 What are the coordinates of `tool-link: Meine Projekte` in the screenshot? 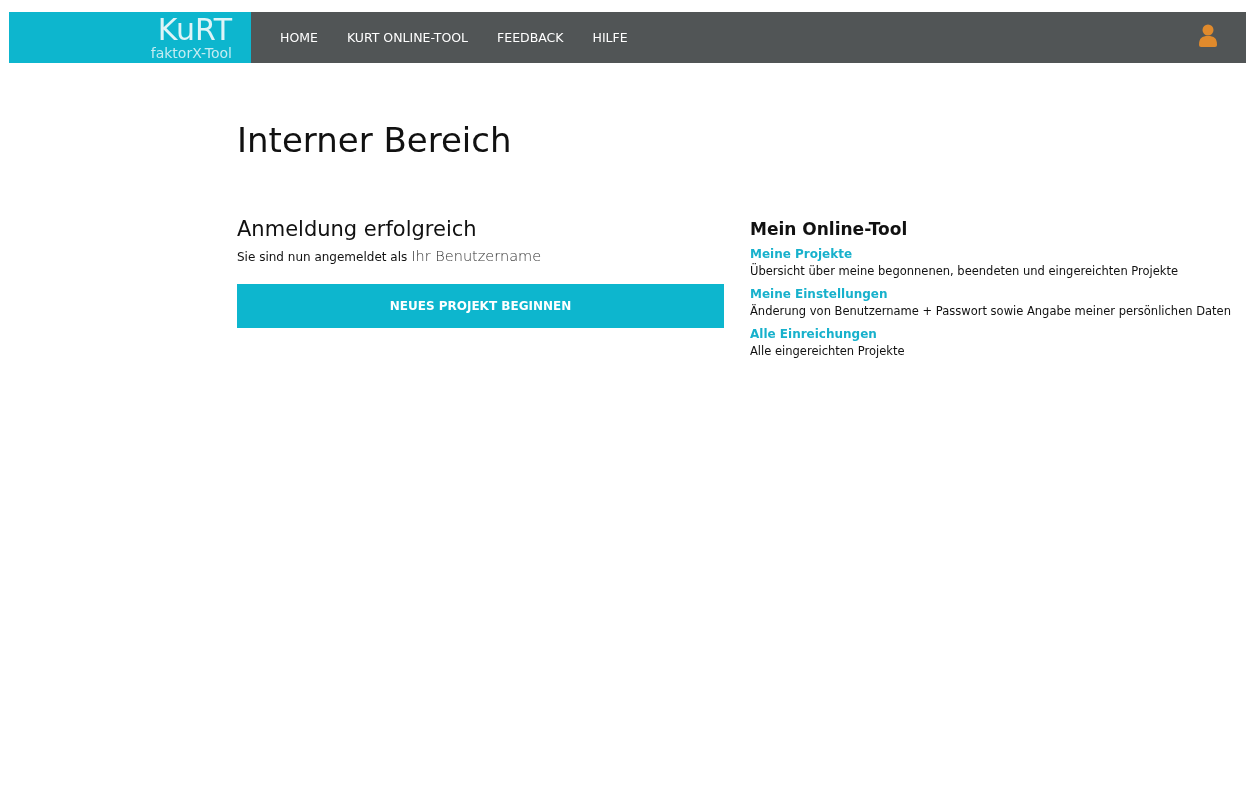 It's located at (801, 254).